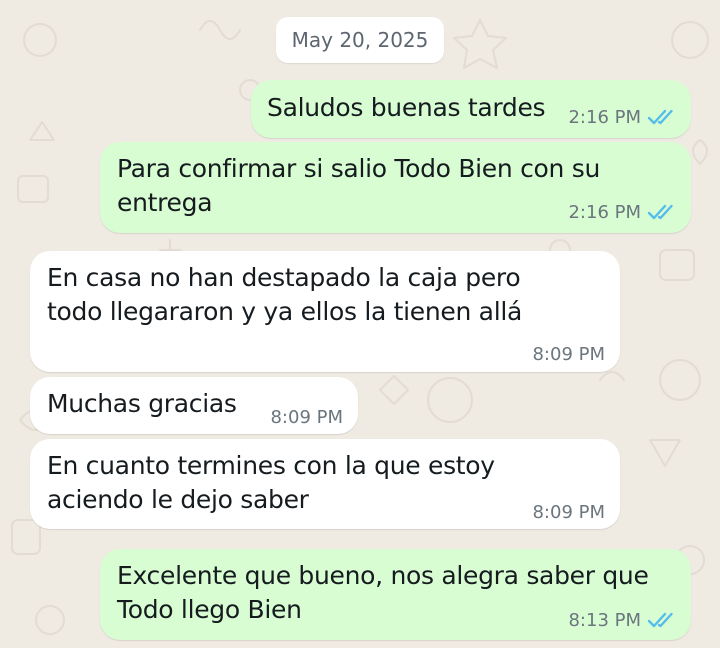 Image resolution: width=720 pixels, height=648 pixels. I want to click on message-text: Saludos buenas tardes, so click(406, 107).